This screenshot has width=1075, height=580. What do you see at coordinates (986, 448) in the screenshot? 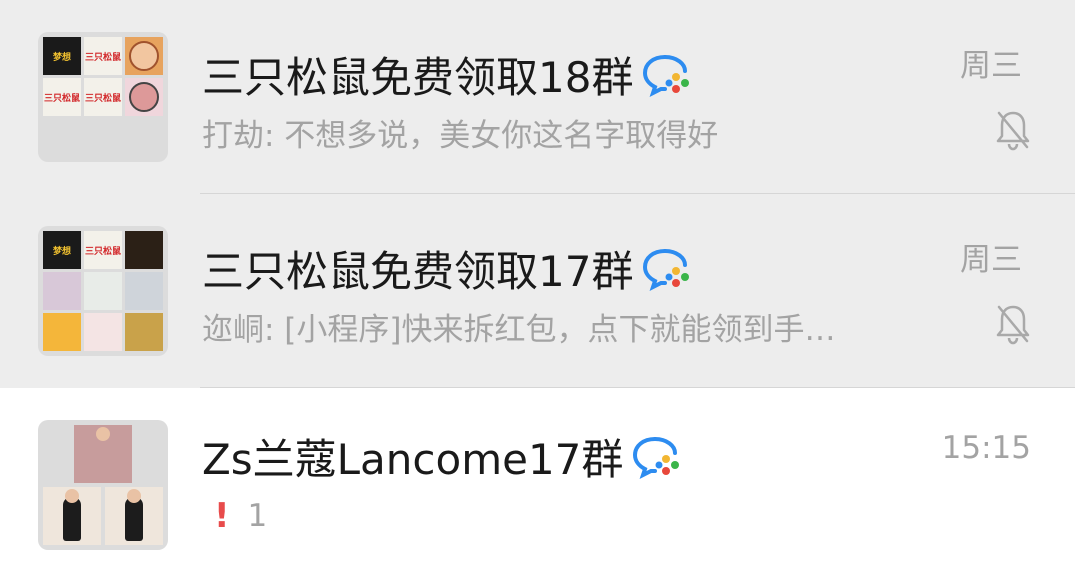
I see `chat-time: 15:15` at bounding box center [986, 448].